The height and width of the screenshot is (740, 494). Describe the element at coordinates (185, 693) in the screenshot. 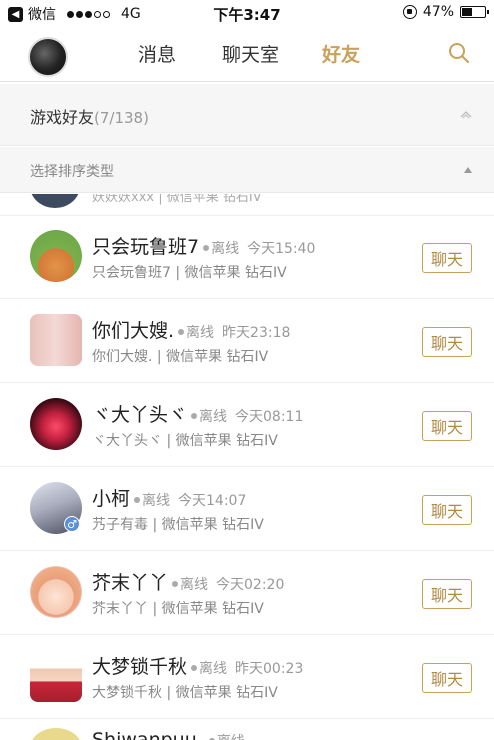

I see `friend-subtitle: 大梦锁千秋 | 微信苹果 钻石IV` at that location.